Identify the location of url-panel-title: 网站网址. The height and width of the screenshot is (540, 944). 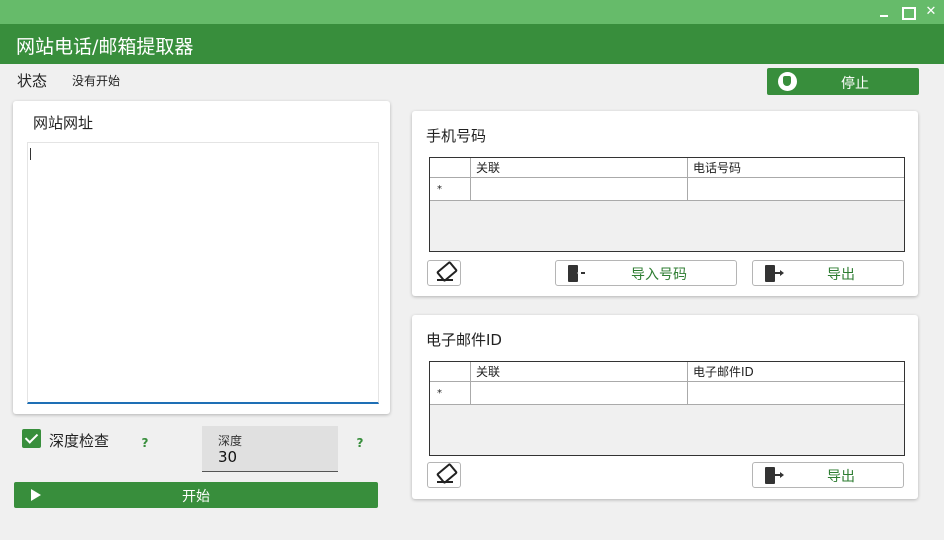
(63, 123).